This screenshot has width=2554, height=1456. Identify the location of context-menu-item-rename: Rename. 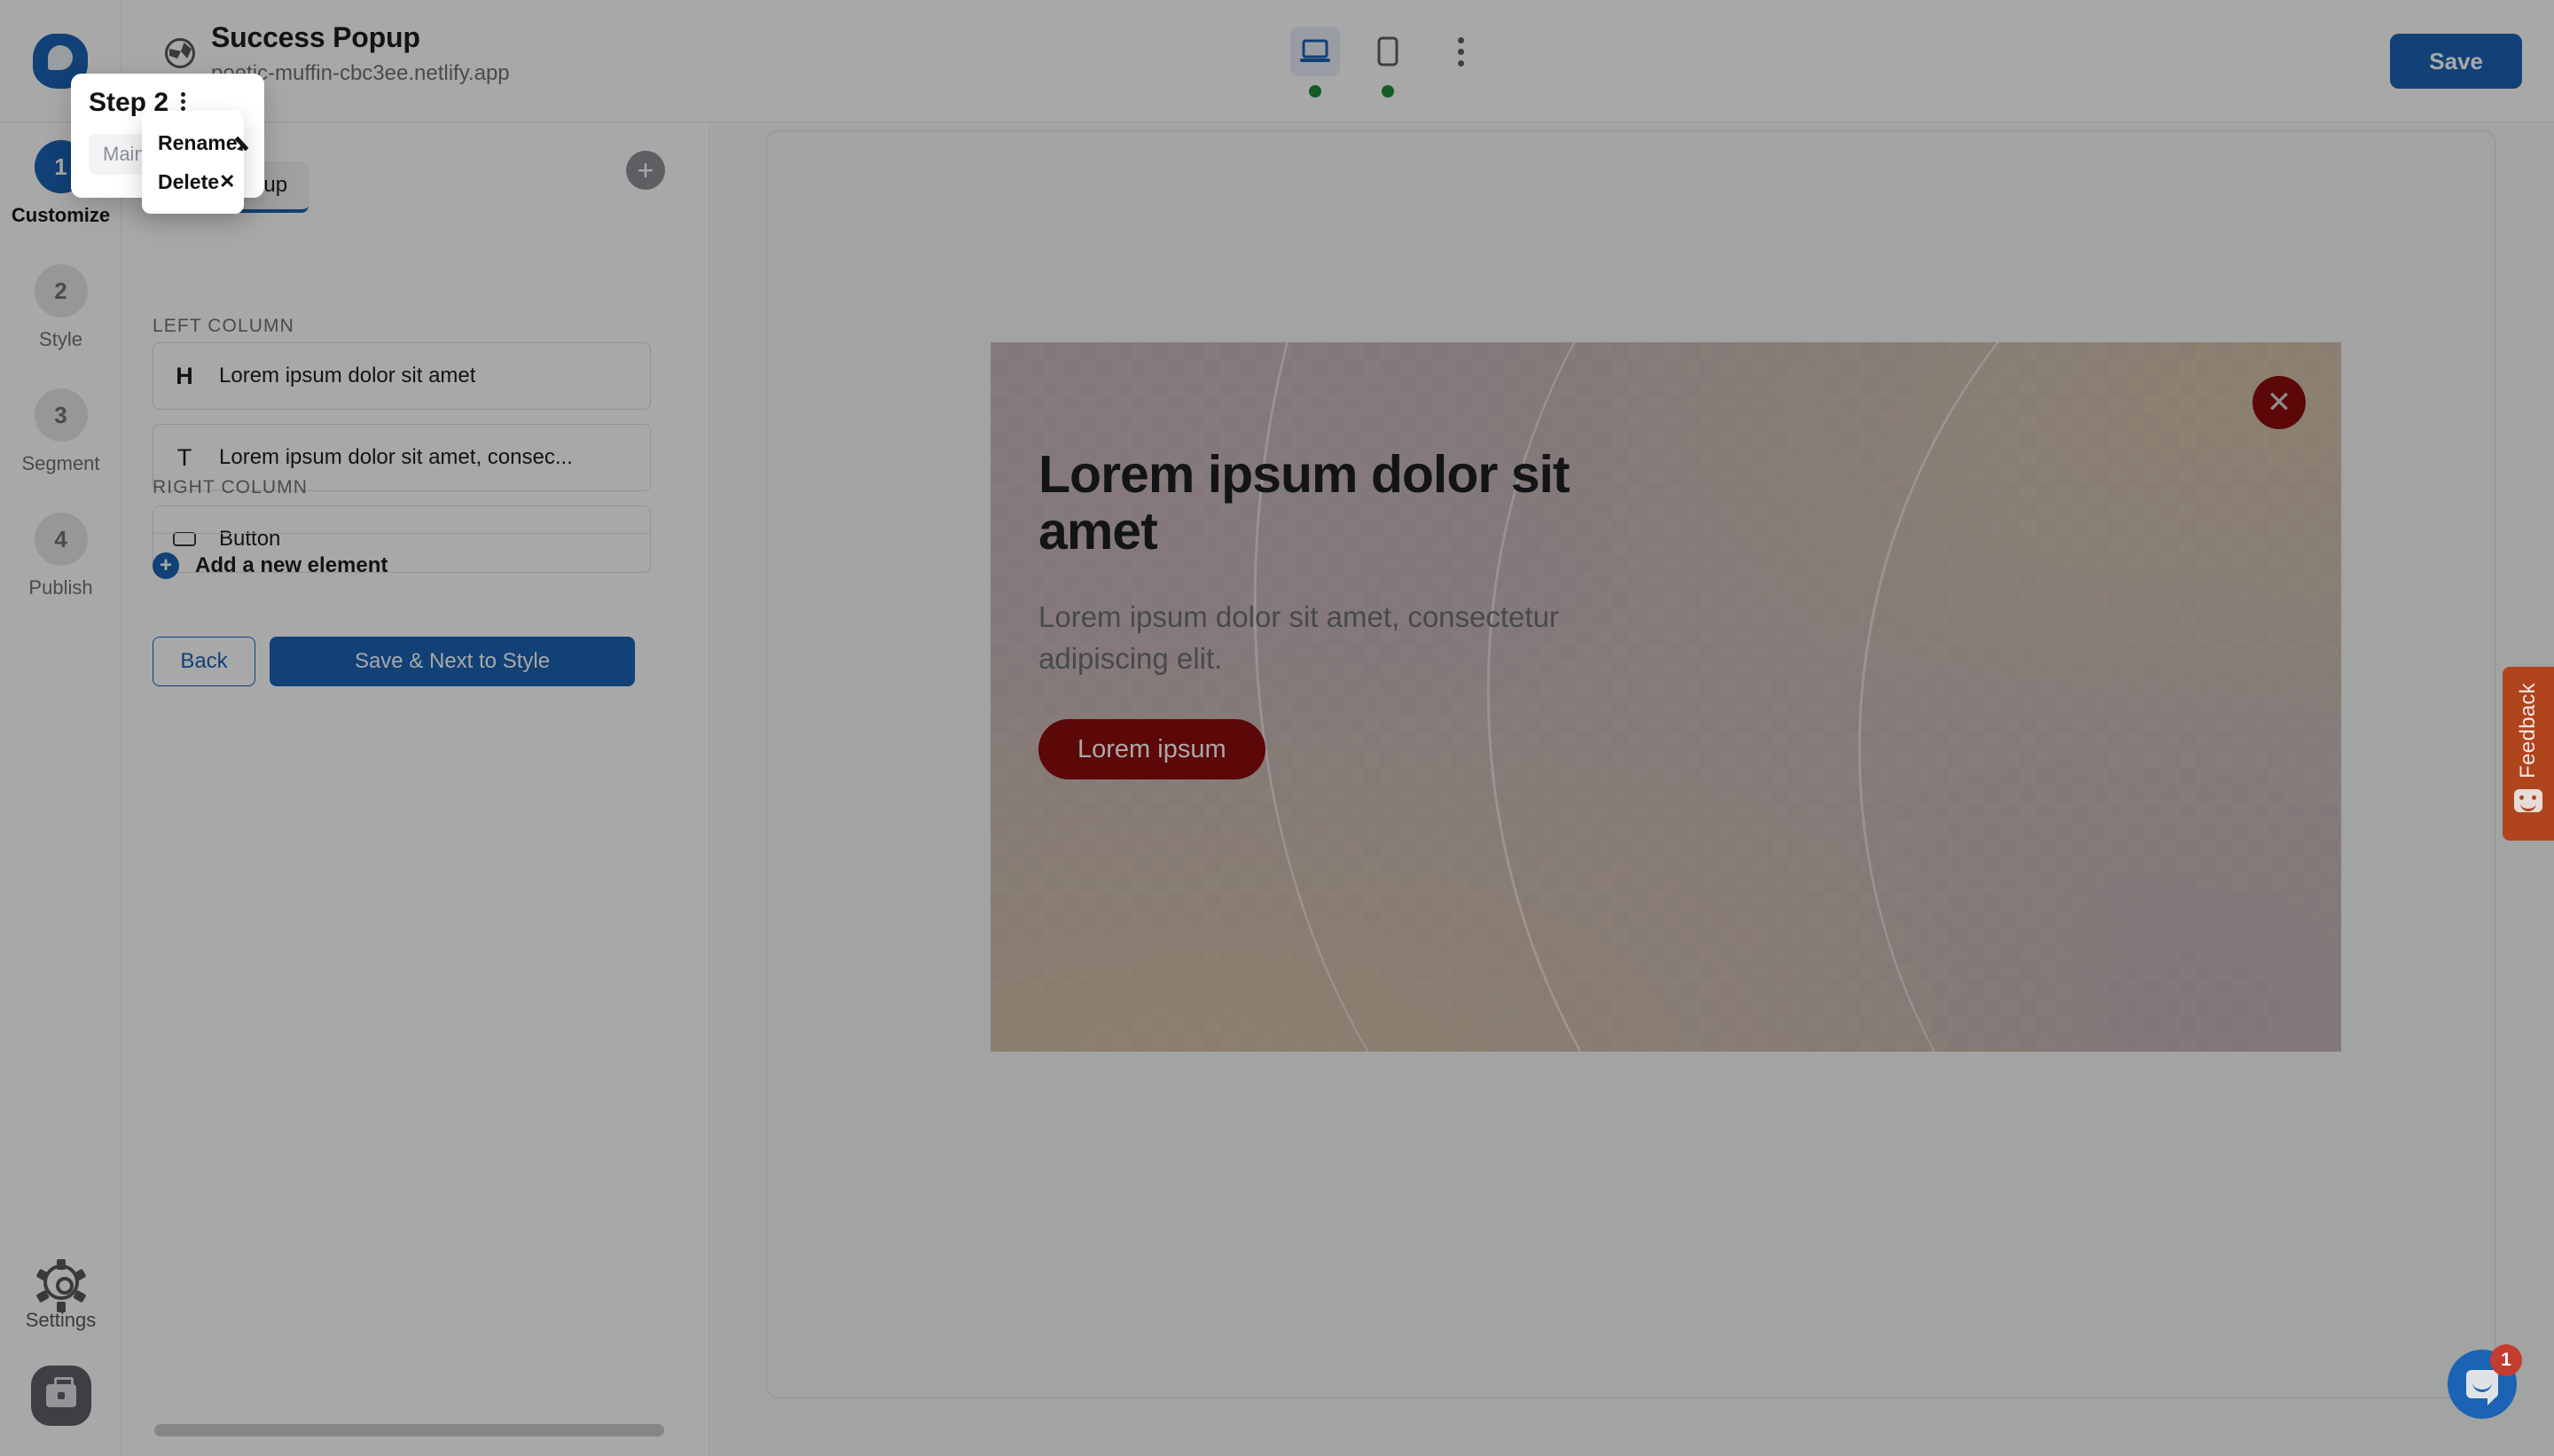
(193, 142).